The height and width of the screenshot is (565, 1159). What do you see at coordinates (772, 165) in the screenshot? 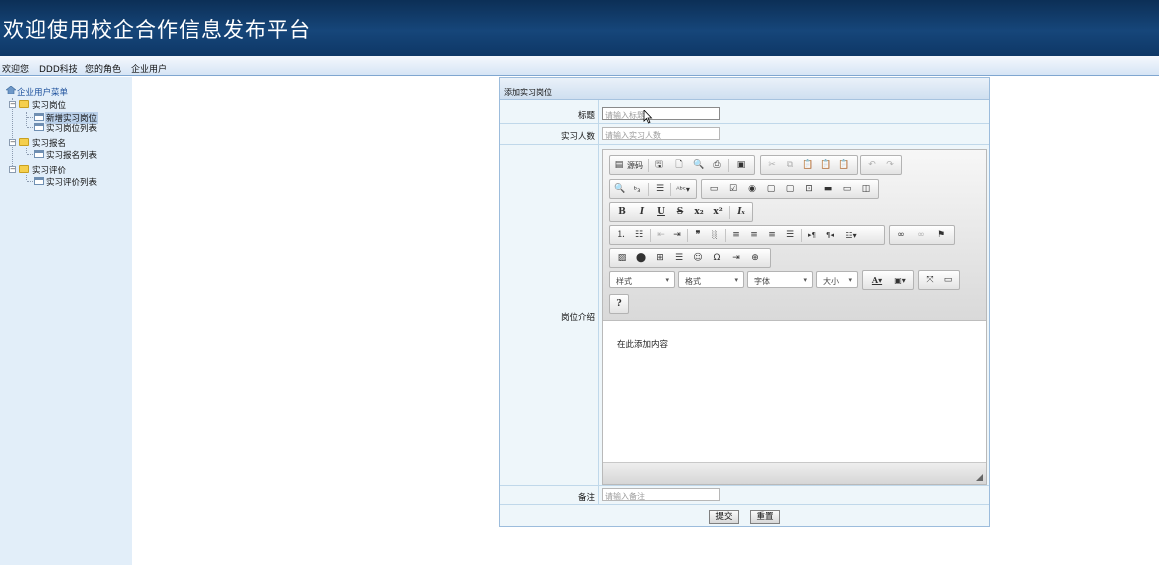
I see `cut-icon: ✂` at bounding box center [772, 165].